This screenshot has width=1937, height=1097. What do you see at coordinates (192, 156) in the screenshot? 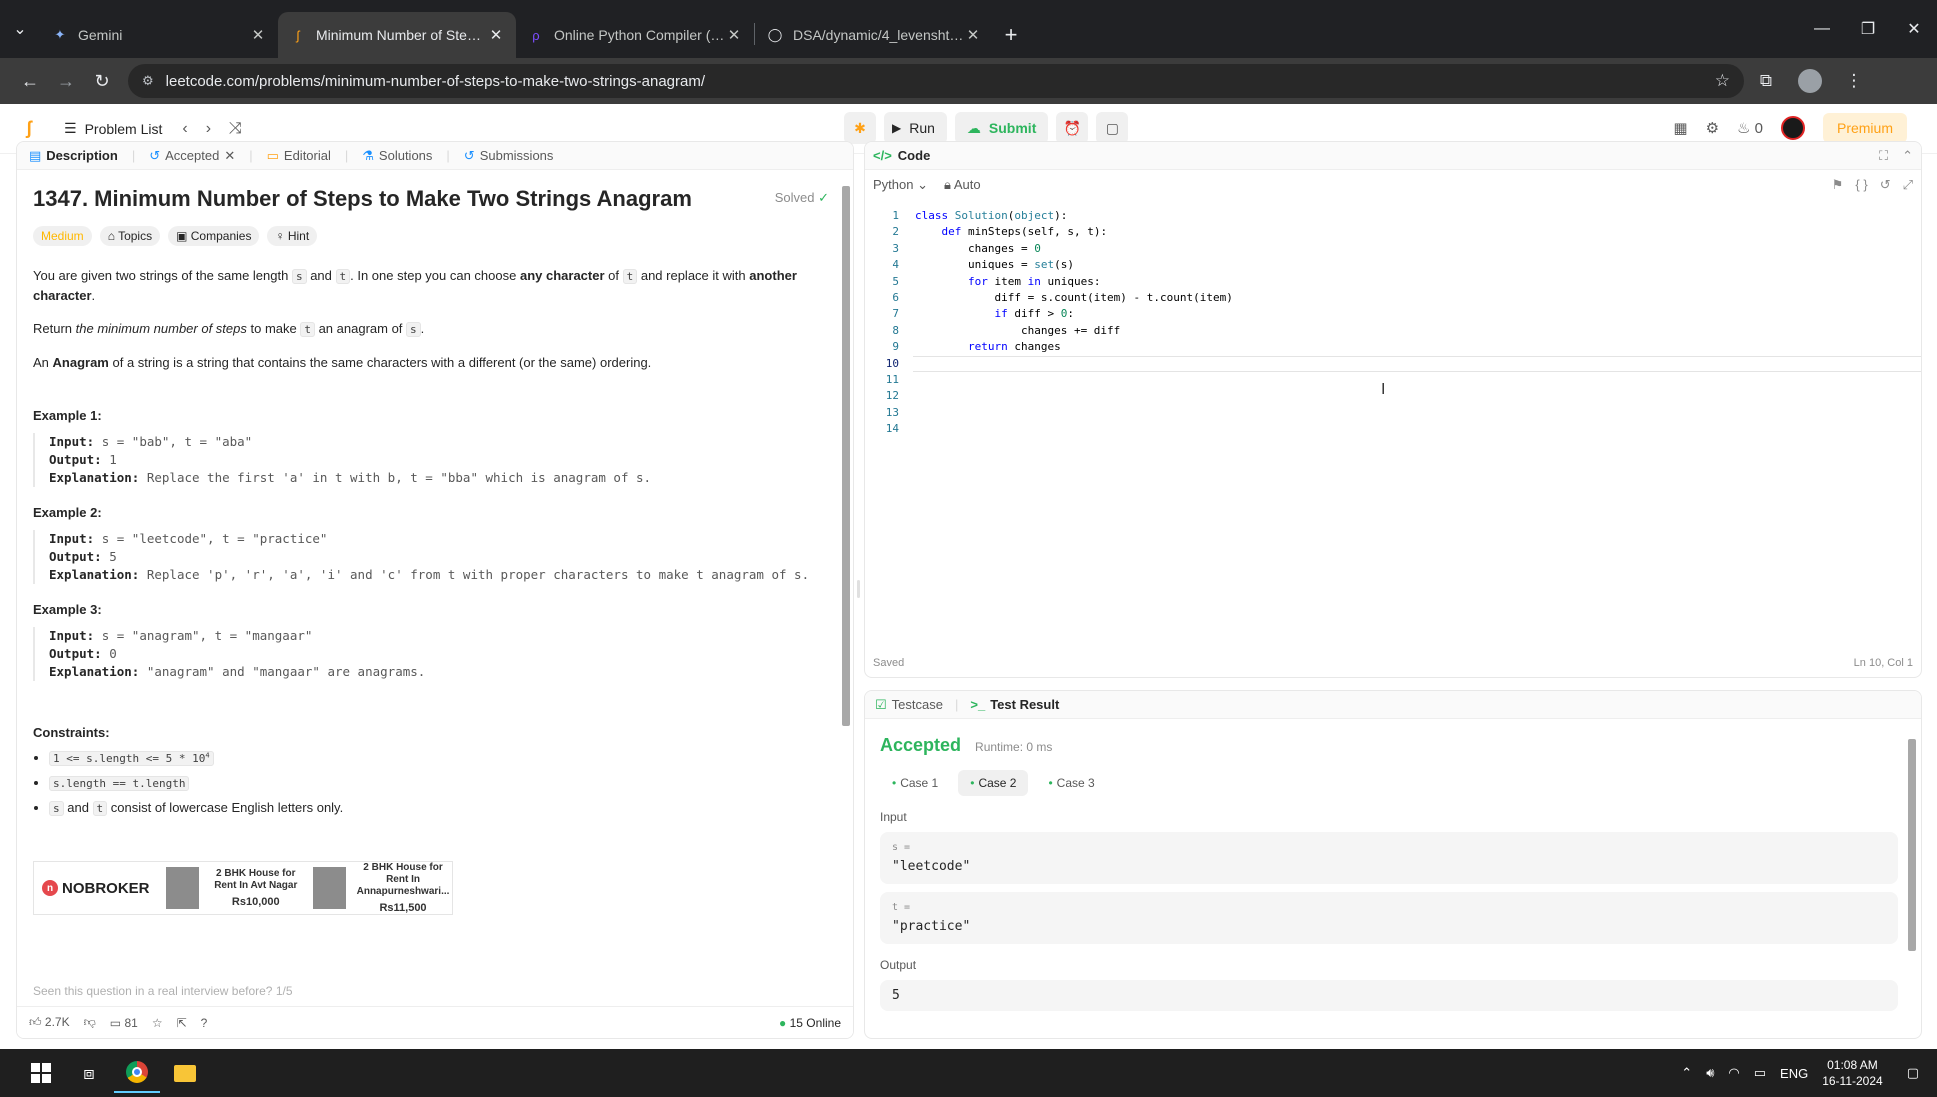
I see `tab-accepted: ↺ Accepted ✕` at bounding box center [192, 156].